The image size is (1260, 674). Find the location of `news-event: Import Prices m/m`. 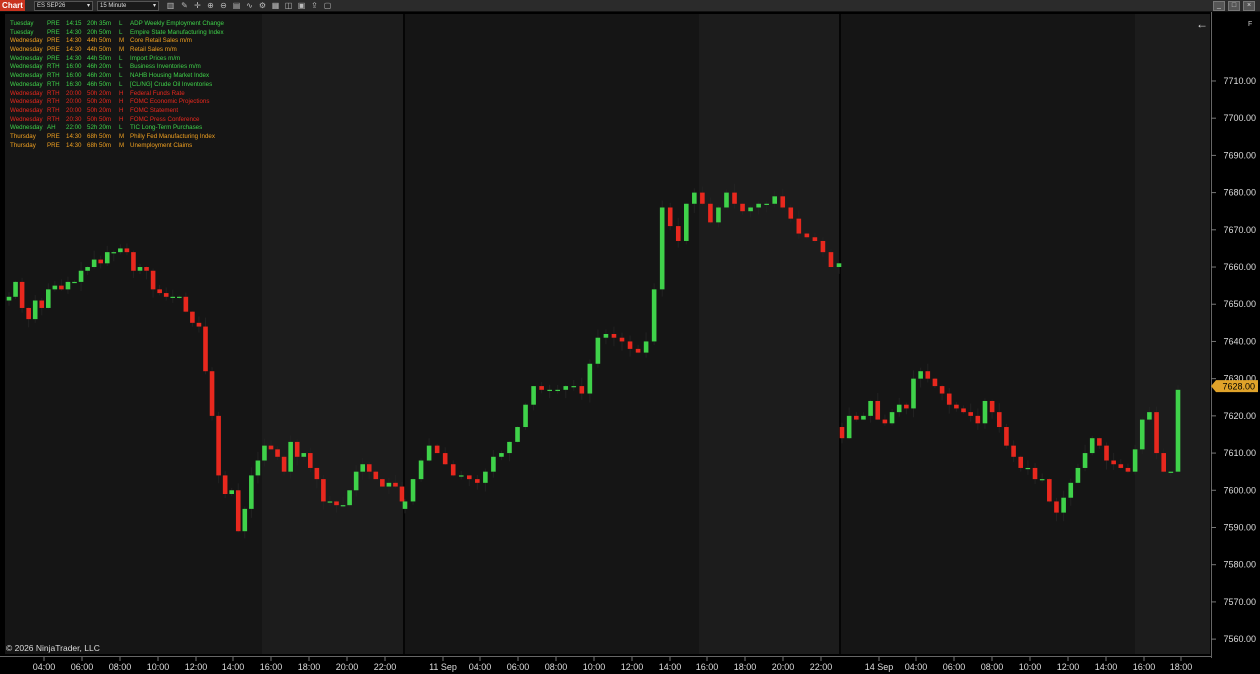

news-event: Import Prices m/m is located at coordinates (155, 58).